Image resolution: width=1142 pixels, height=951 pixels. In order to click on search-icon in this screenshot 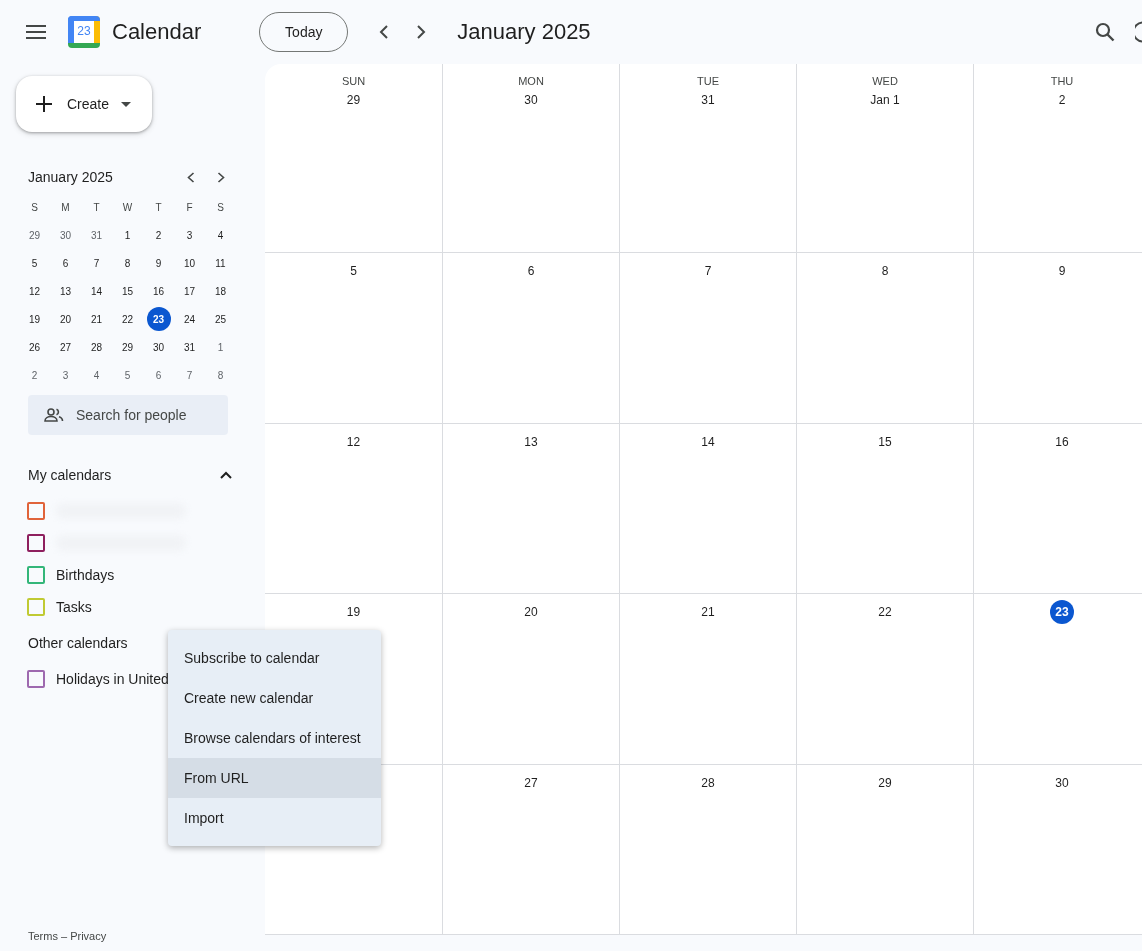, I will do `click(1105, 32)`.